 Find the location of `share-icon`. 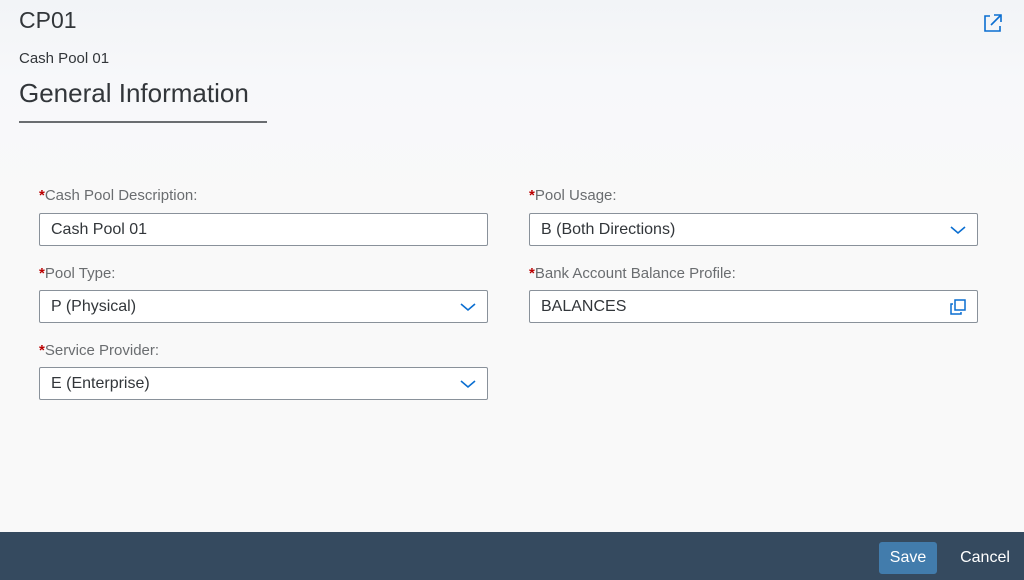

share-icon is located at coordinates (993, 23).